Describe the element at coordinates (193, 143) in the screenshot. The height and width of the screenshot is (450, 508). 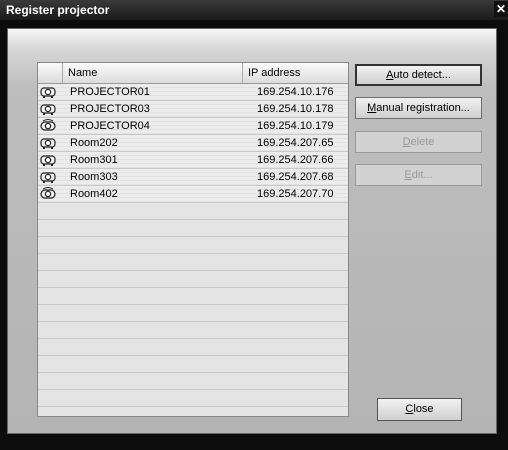
I see `table-row: Room202 169.254.207.65` at that location.